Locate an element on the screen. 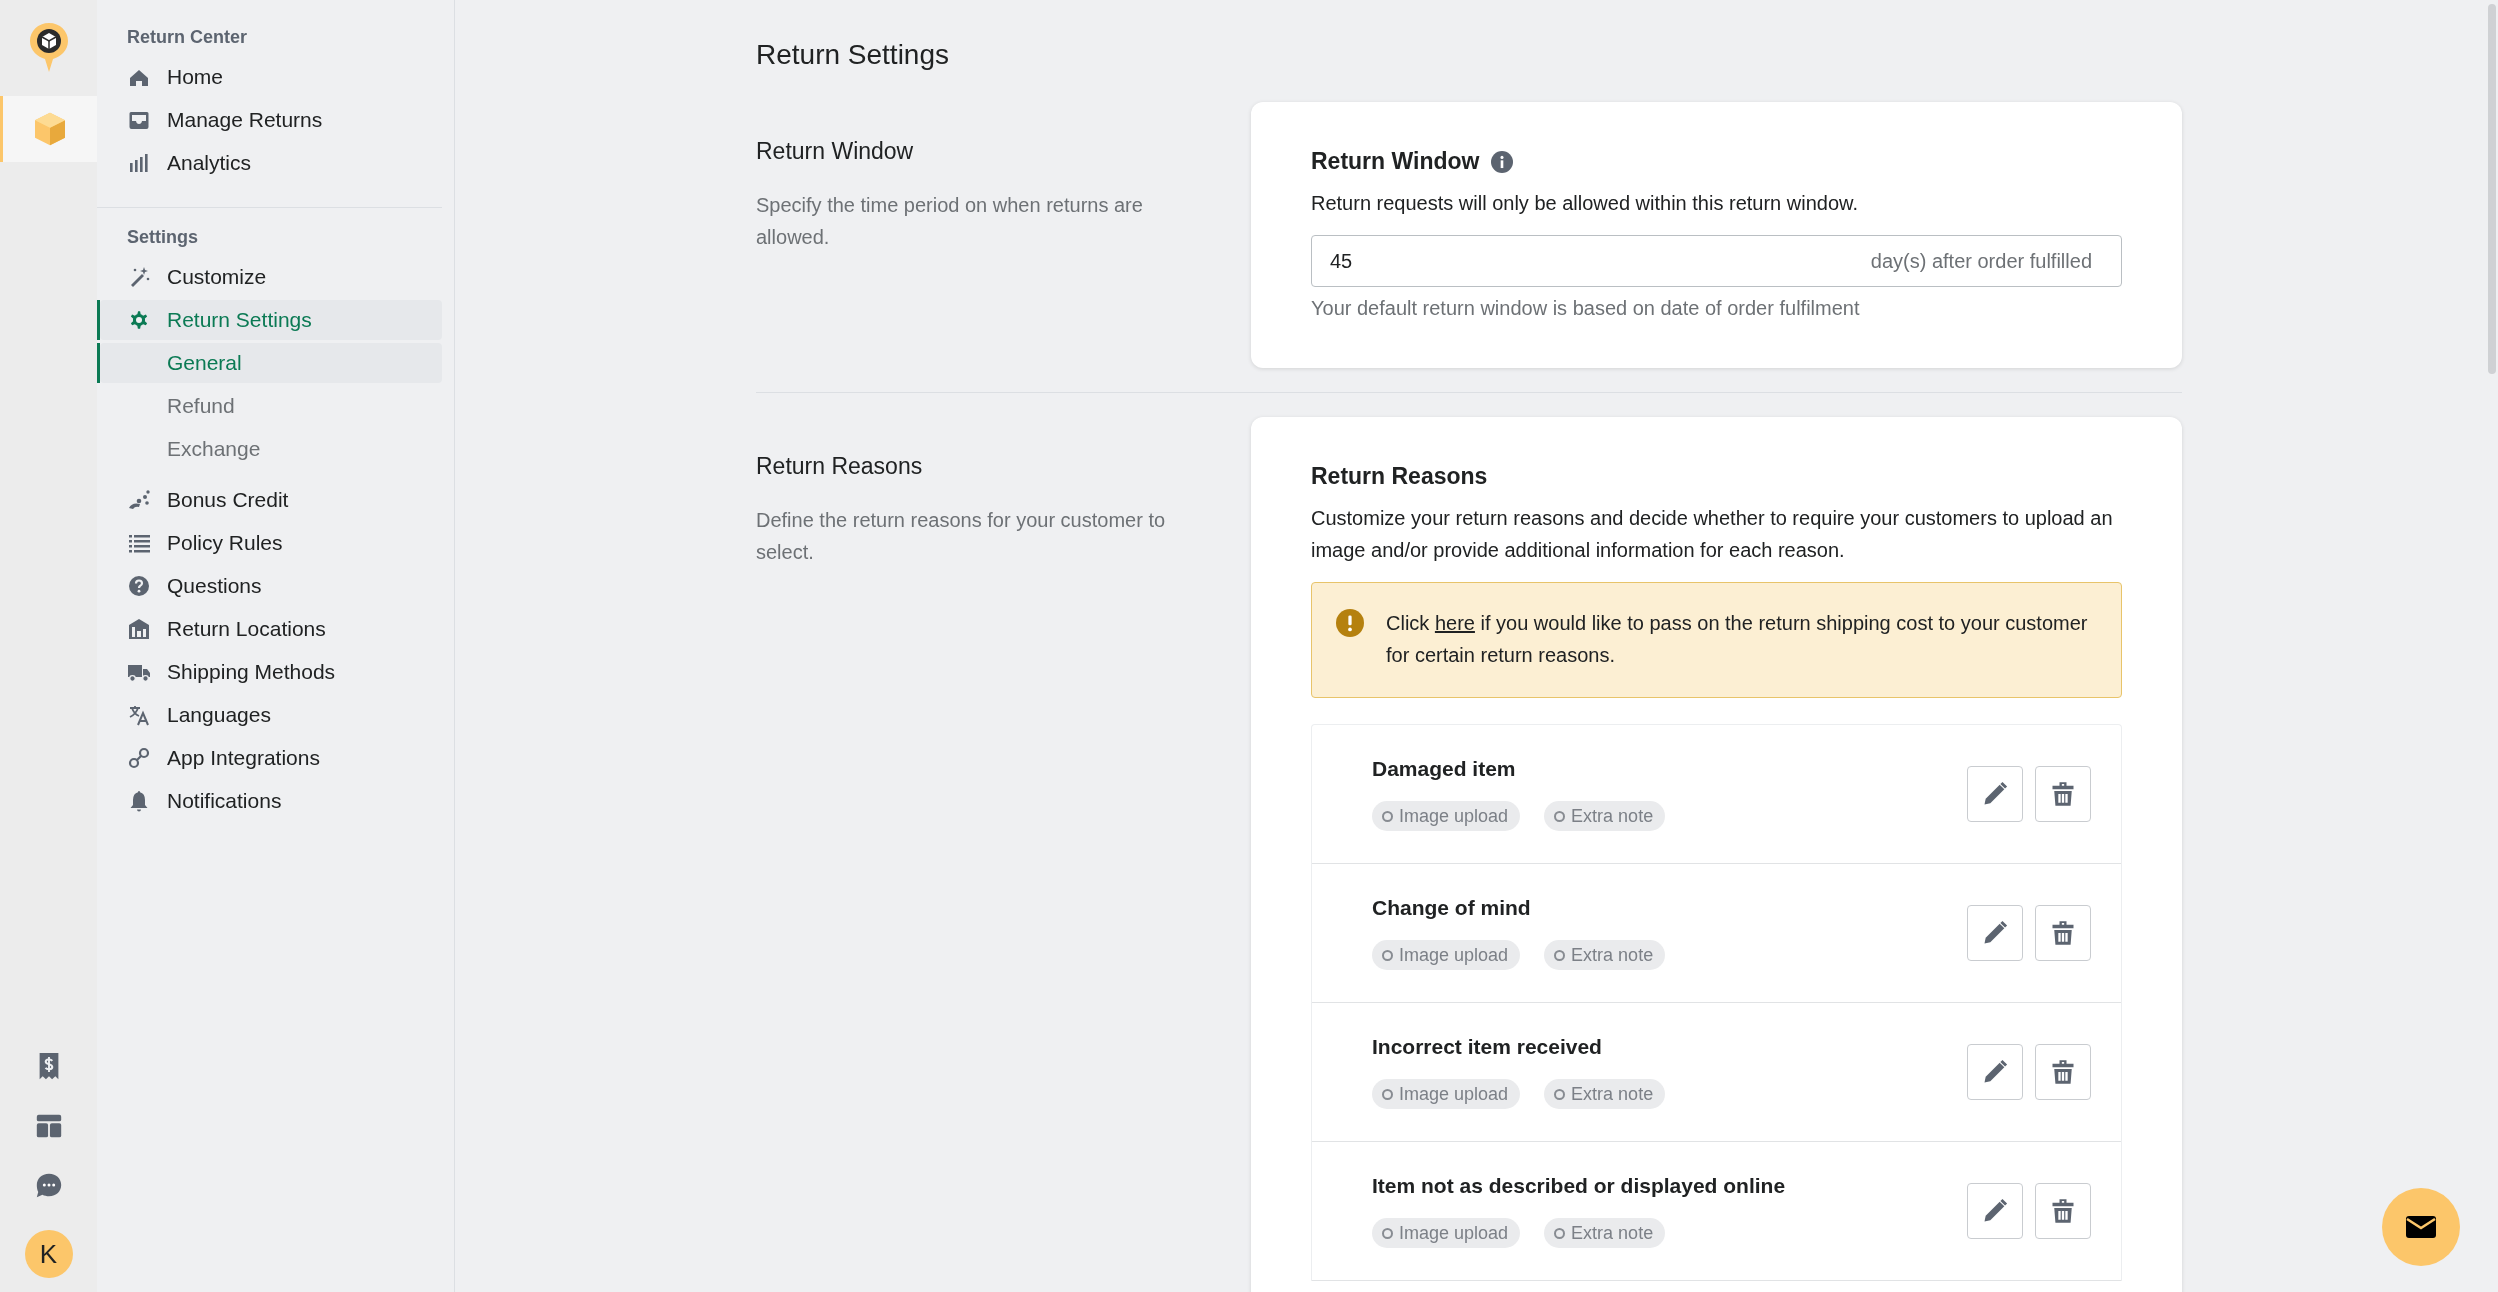  card-description: Return requests will only be allowed within this return window. is located at coordinates (1585, 203).